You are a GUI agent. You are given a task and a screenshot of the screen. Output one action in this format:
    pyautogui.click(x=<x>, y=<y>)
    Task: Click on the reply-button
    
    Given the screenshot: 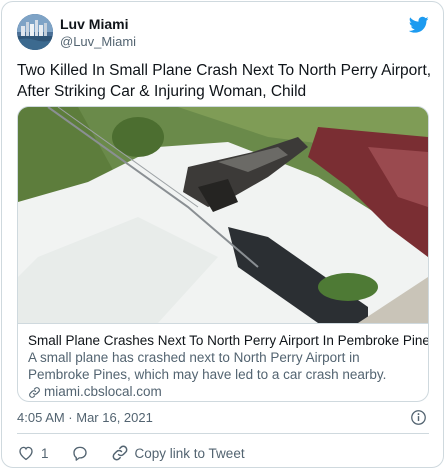 What is the action you would take?
    pyautogui.click(x=80, y=453)
    